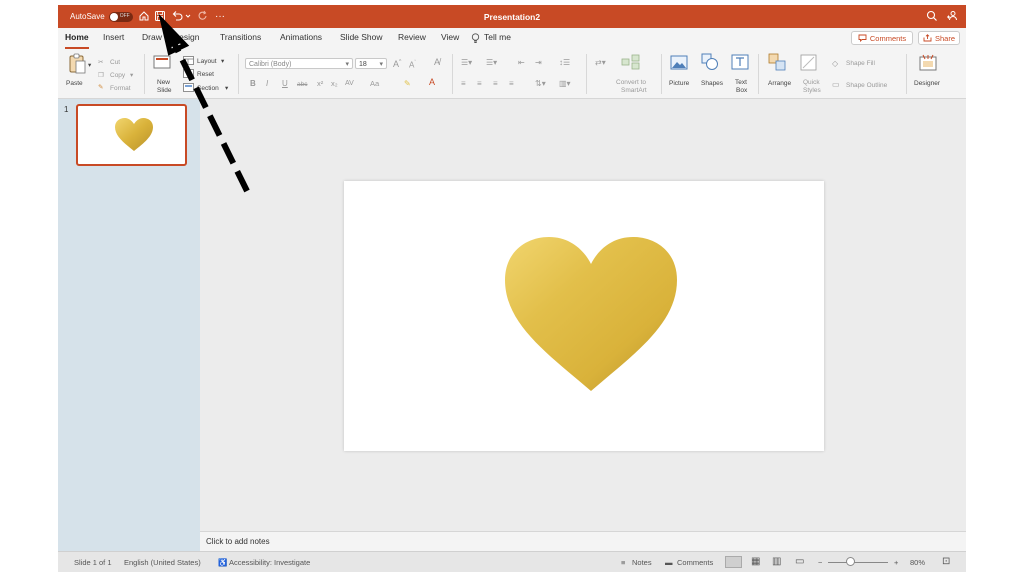 Image resolution: width=1024 pixels, height=576 pixels. What do you see at coordinates (117, 75) in the screenshot?
I see `copy-button: Copy` at bounding box center [117, 75].